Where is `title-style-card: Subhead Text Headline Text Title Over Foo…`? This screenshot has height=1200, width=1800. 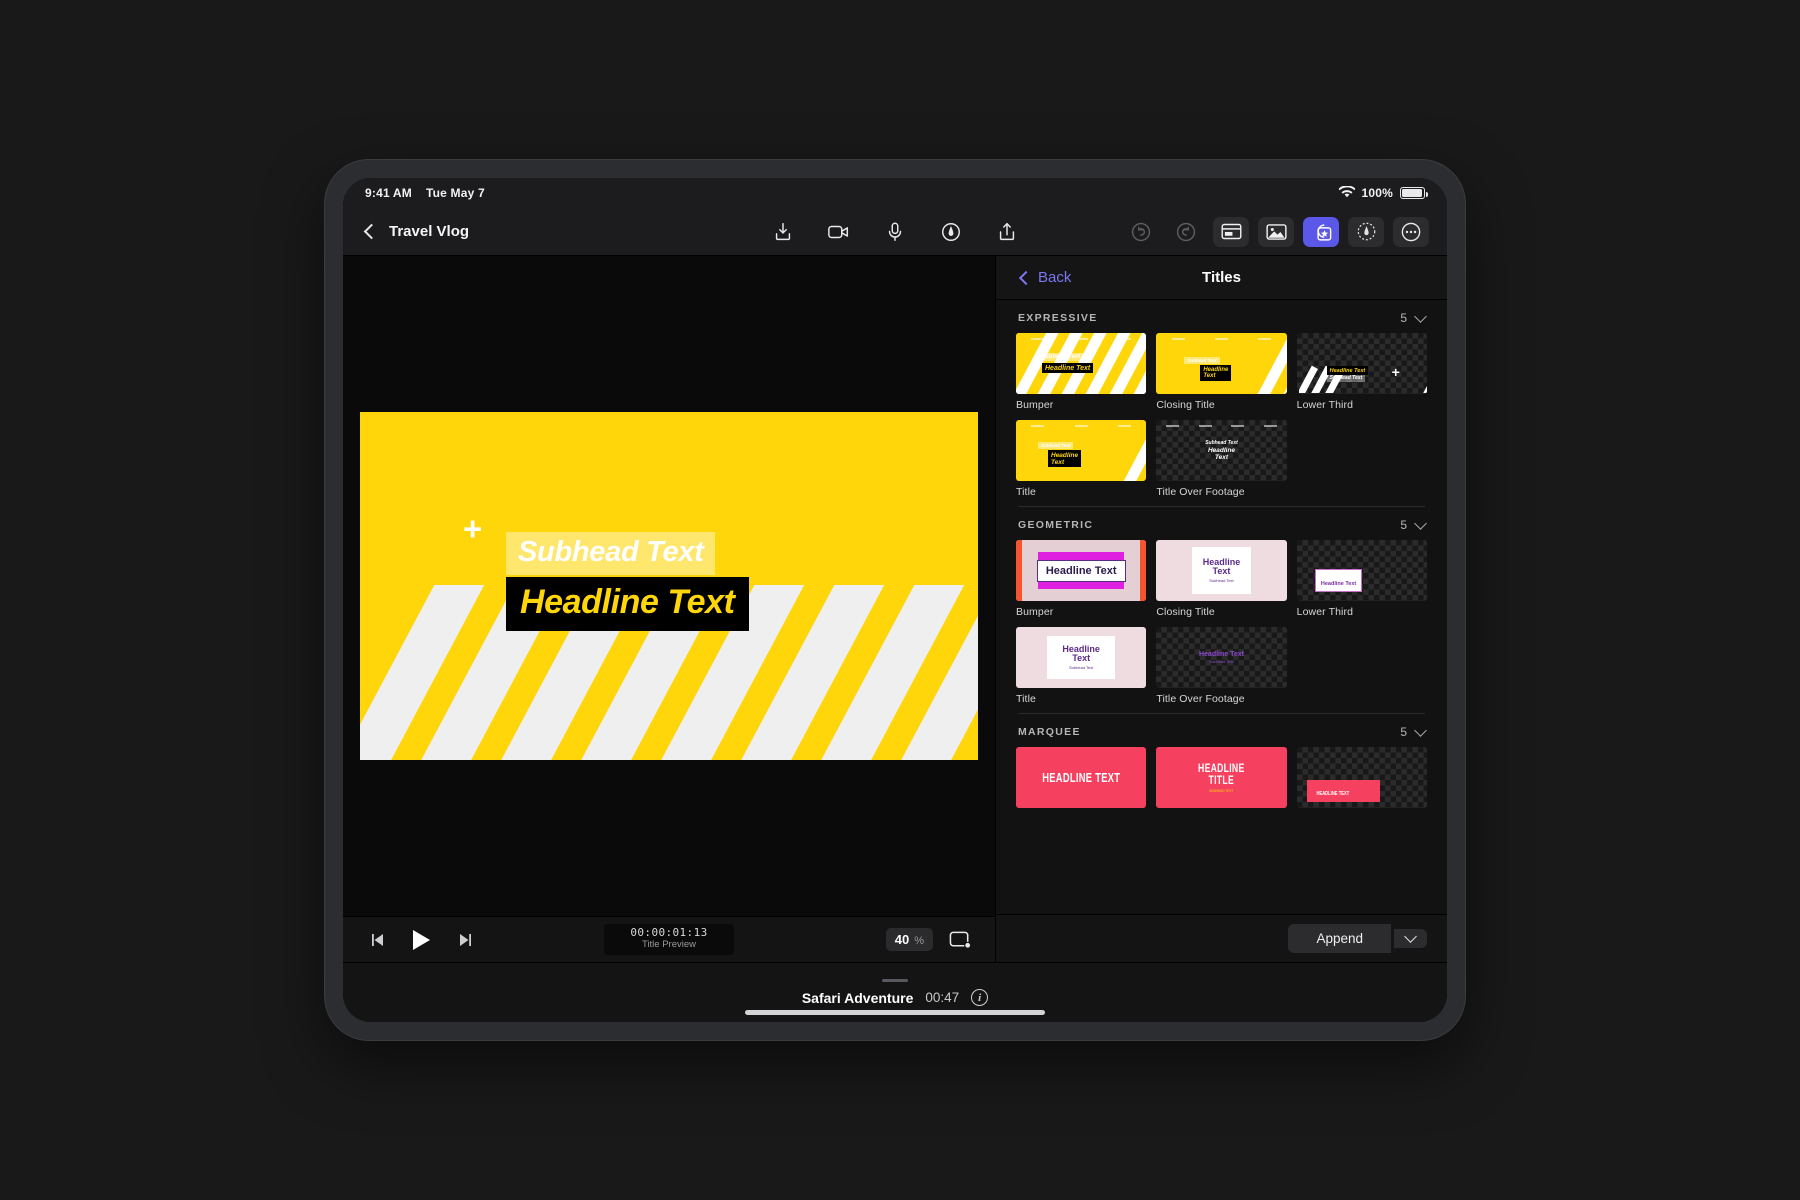
title-style-card: Subhead Text Headline Text Title Over Foo… is located at coordinates (1221, 459).